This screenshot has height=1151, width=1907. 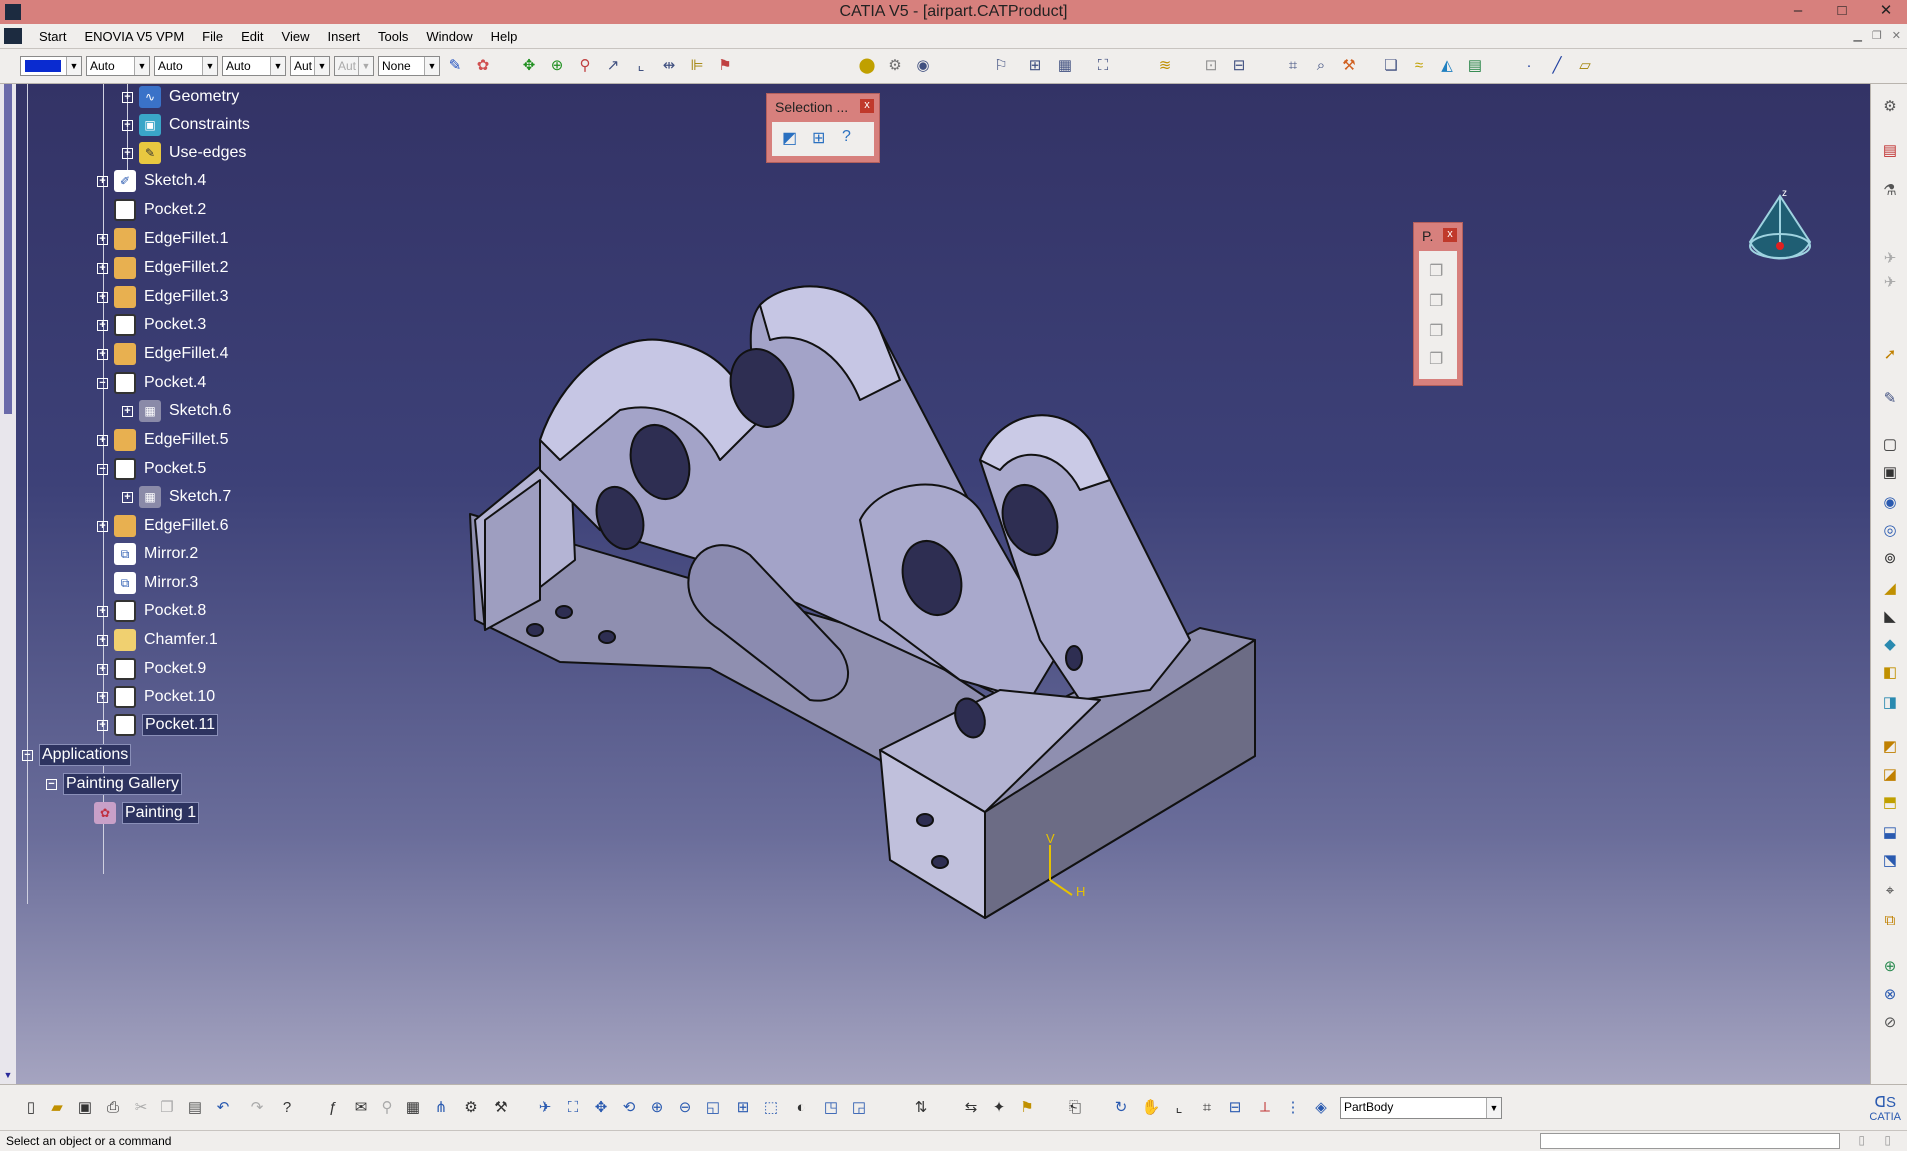 What do you see at coordinates (831, 1108) in the screenshot?
I see `hide-show-icon: ◳` at bounding box center [831, 1108].